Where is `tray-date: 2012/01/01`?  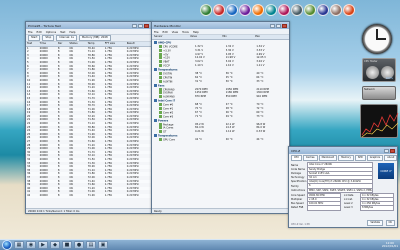
tray-date: 2012/01/01 is located at coordinates (389, 246).